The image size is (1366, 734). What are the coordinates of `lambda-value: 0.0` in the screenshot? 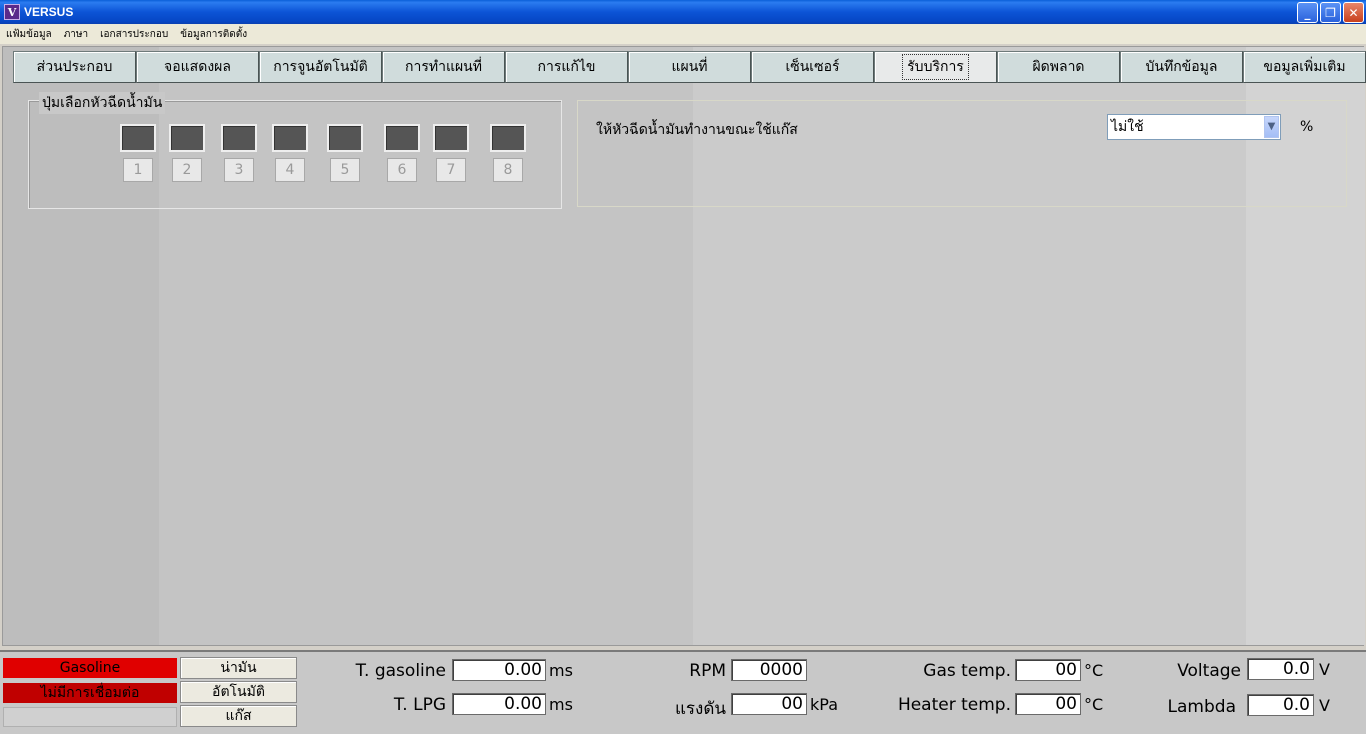 It's located at (1280, 705).